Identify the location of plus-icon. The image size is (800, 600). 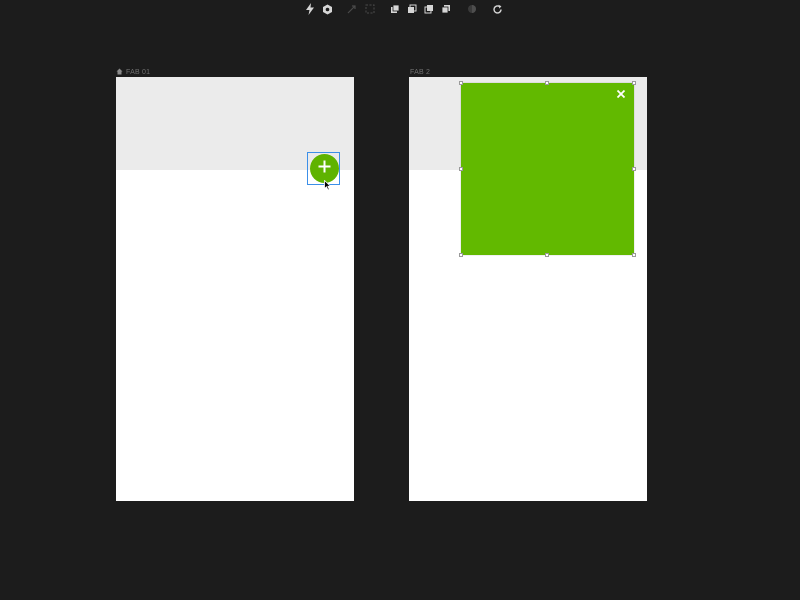
(324, 169).